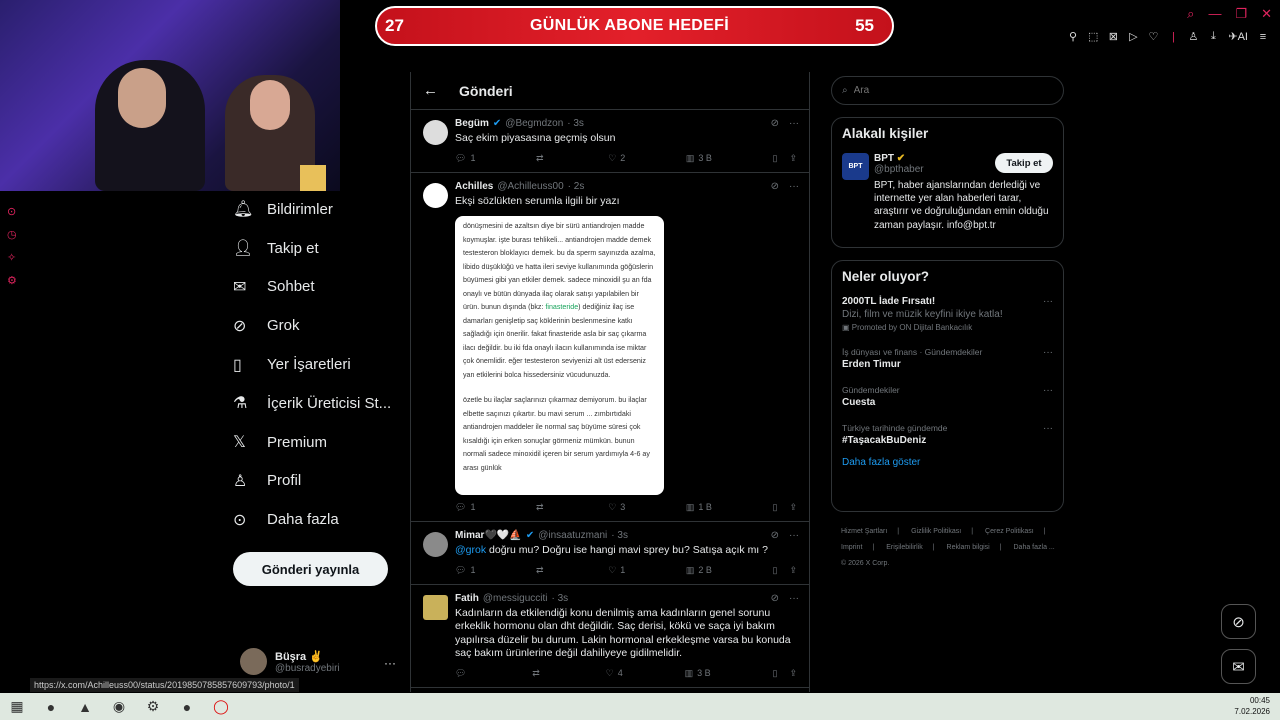 This screenshot has width=1280, height=720. I want to click on tweet-handle: @insaatuzmani, so click(572, 535).